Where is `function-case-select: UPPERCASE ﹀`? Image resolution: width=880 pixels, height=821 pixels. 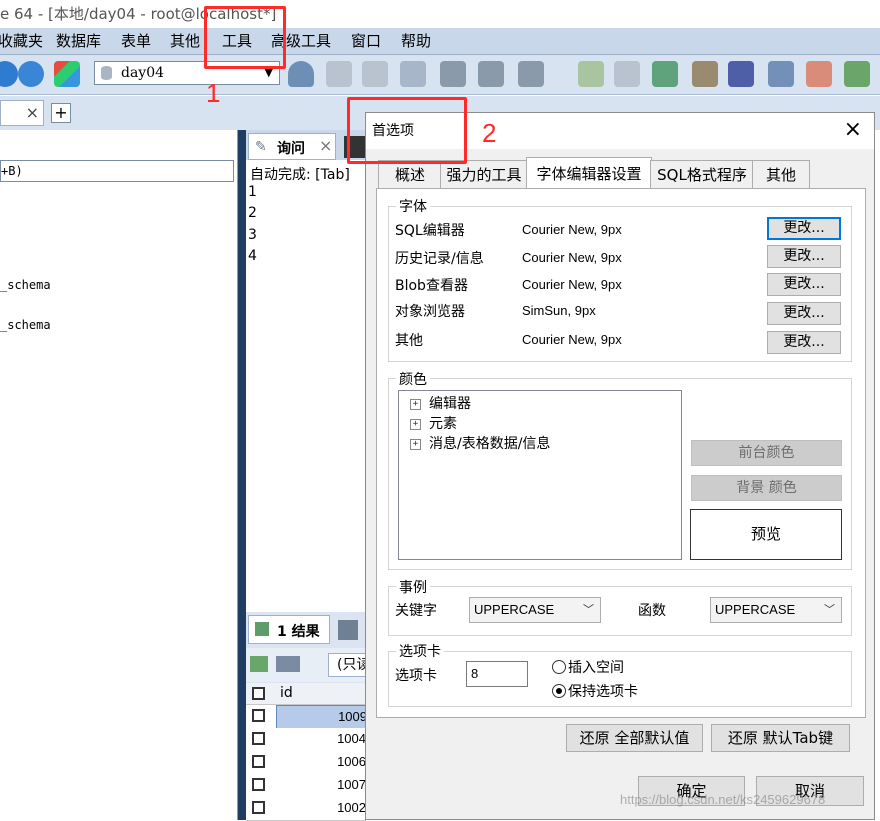
function-case-select: UPPERCASE ﹀ is located at coordinates (776, 610).